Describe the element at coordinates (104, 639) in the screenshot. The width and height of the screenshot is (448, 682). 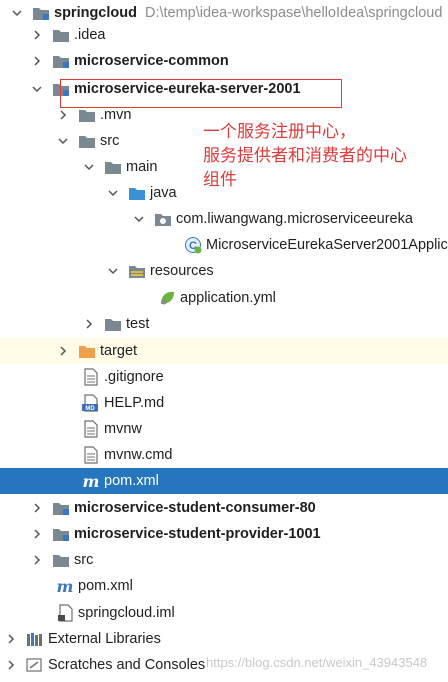
I see `tree-item-label: External Libraries` at that location.